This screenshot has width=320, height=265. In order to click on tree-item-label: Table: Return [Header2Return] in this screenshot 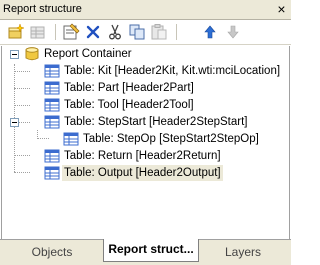, I will do `click(142, 156)`.